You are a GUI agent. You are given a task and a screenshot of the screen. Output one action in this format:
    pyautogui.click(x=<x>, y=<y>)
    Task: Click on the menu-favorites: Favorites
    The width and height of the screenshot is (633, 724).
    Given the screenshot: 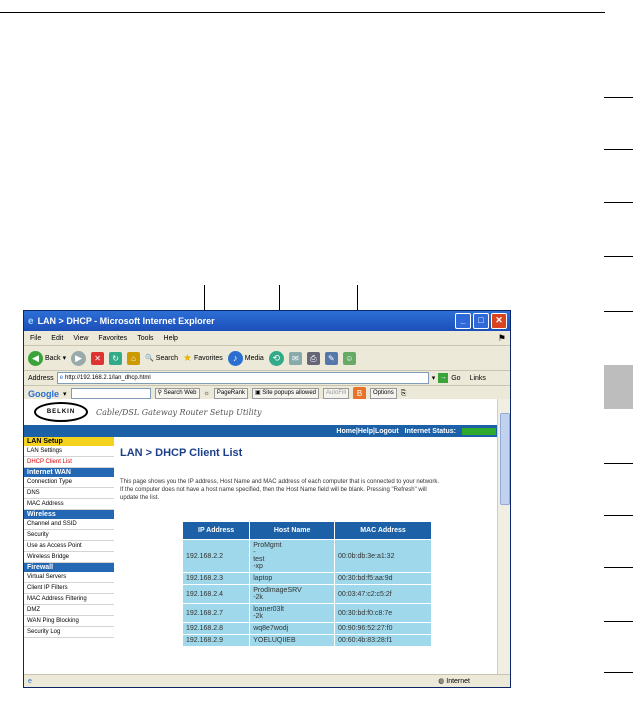 What is the action you would take?
    pyautogui.click(x=112, y=338)
    